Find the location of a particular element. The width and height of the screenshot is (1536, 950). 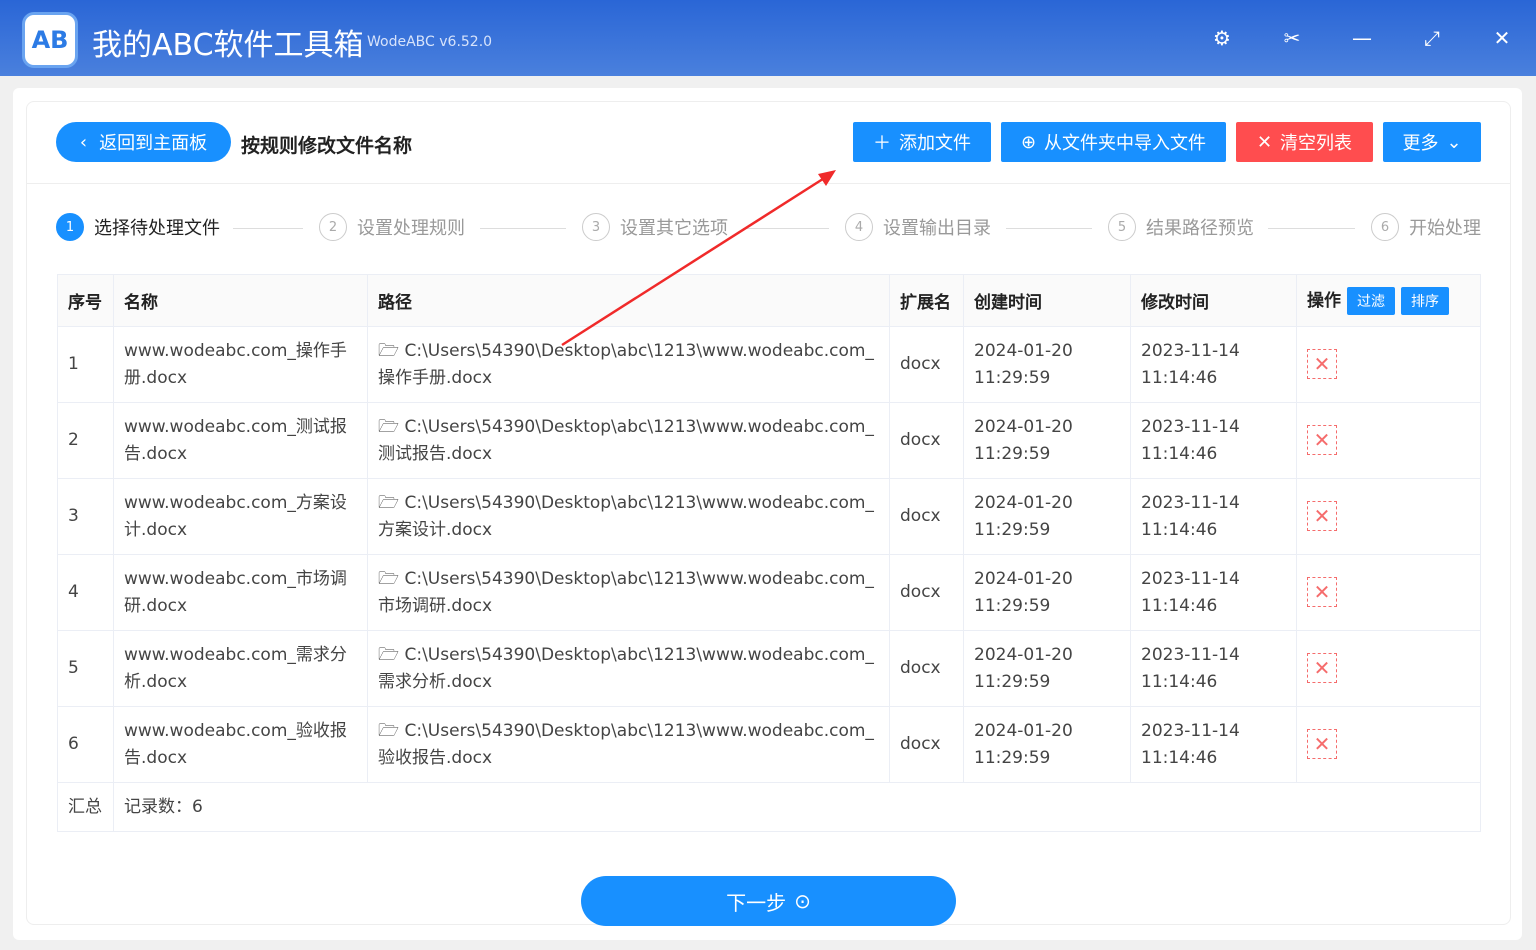

step-number: 3 is located at coordinates (596, 227).